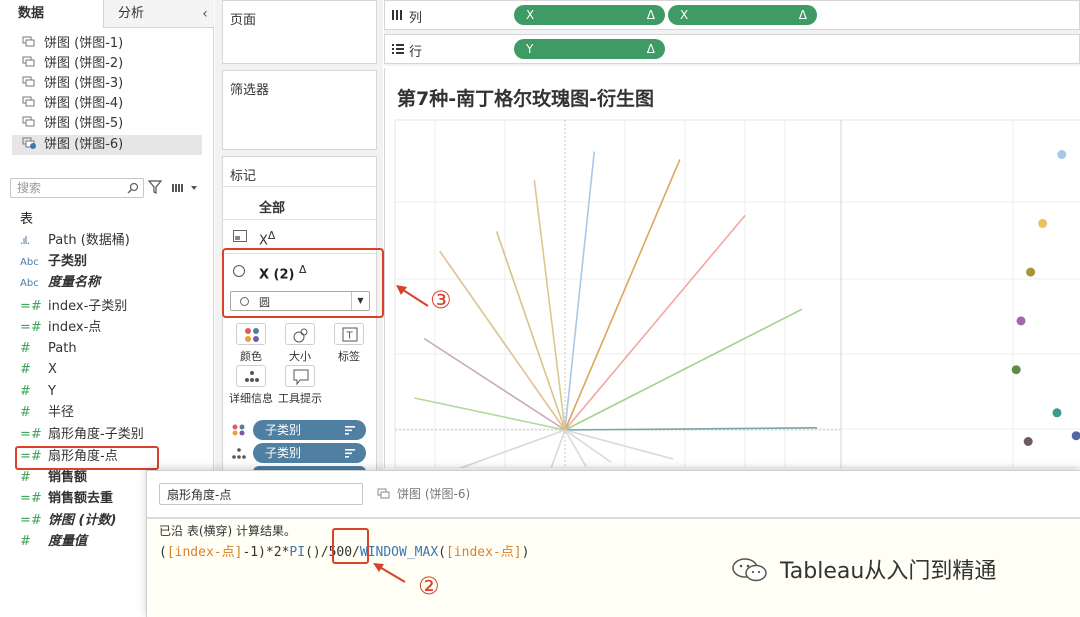 Image resolution: width=1080 pixels, height=617 pixels. Describe the element at coordinates (25, 240) in the screenshot. I see `bin-icon: .ıl.` at that location.